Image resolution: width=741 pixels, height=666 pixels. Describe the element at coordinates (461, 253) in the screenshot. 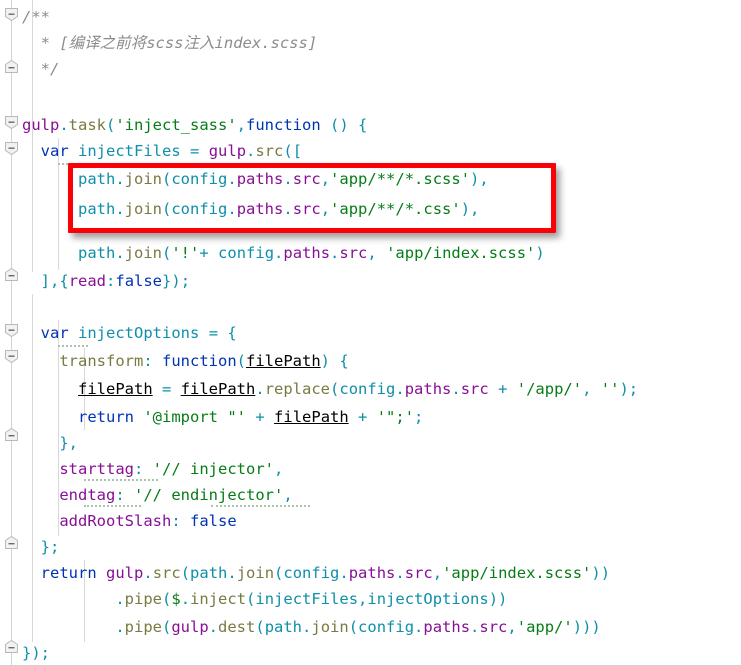

I see `code-token: 'app/index.scss'` at that location.